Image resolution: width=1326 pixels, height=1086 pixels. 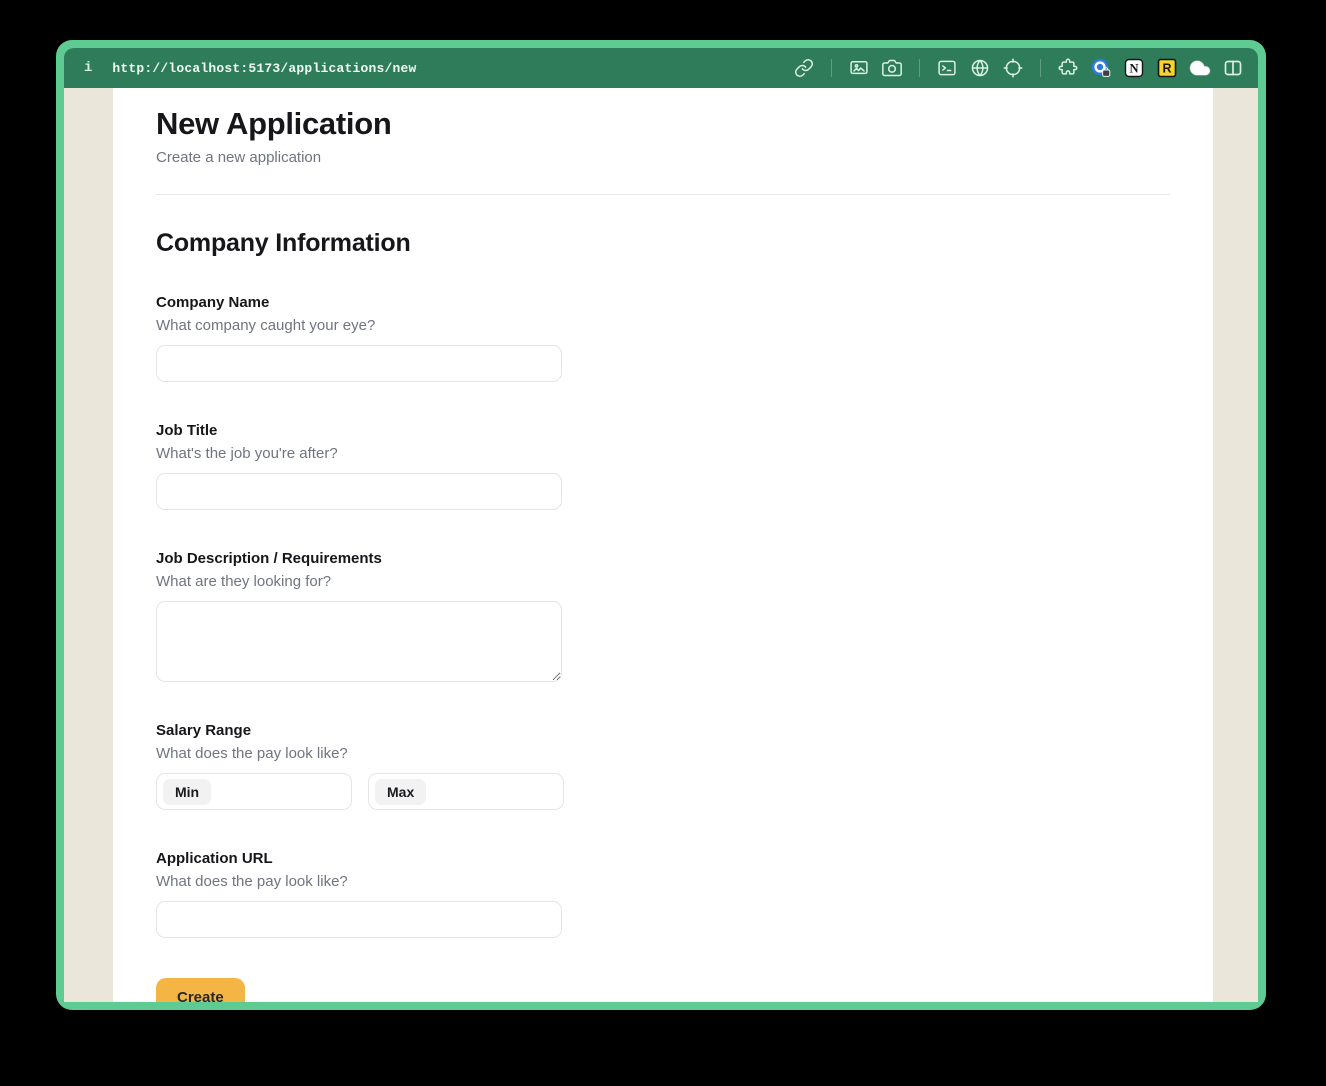 What do you see at coordinates (359, 919) in the screenshot?
I see `application-url-input` at bounding box center [359, 919].